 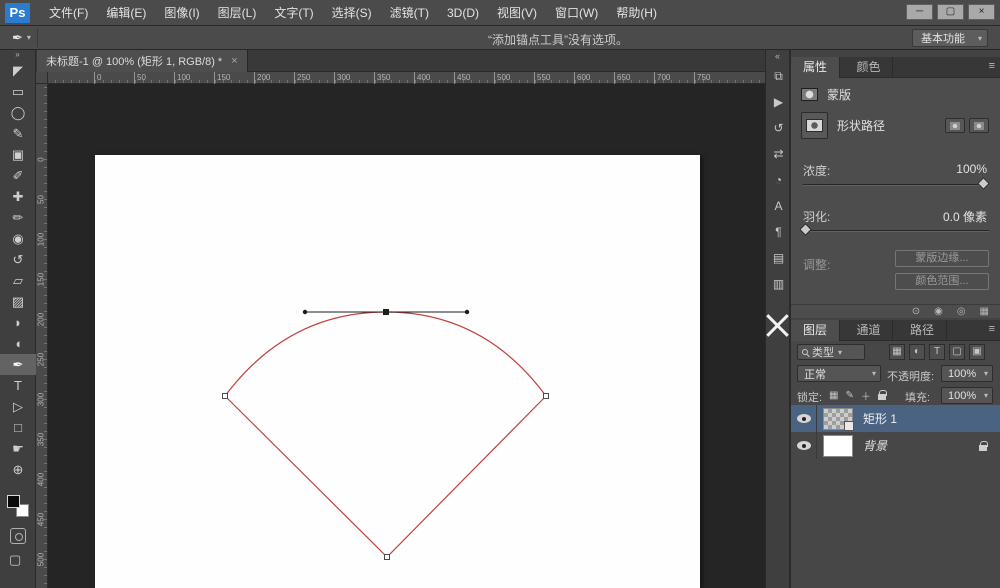 What do you see at coordinates (955, 125) in the screenshot?
I see `add-pixel-mask-icon` at bounding box center [955, 125].